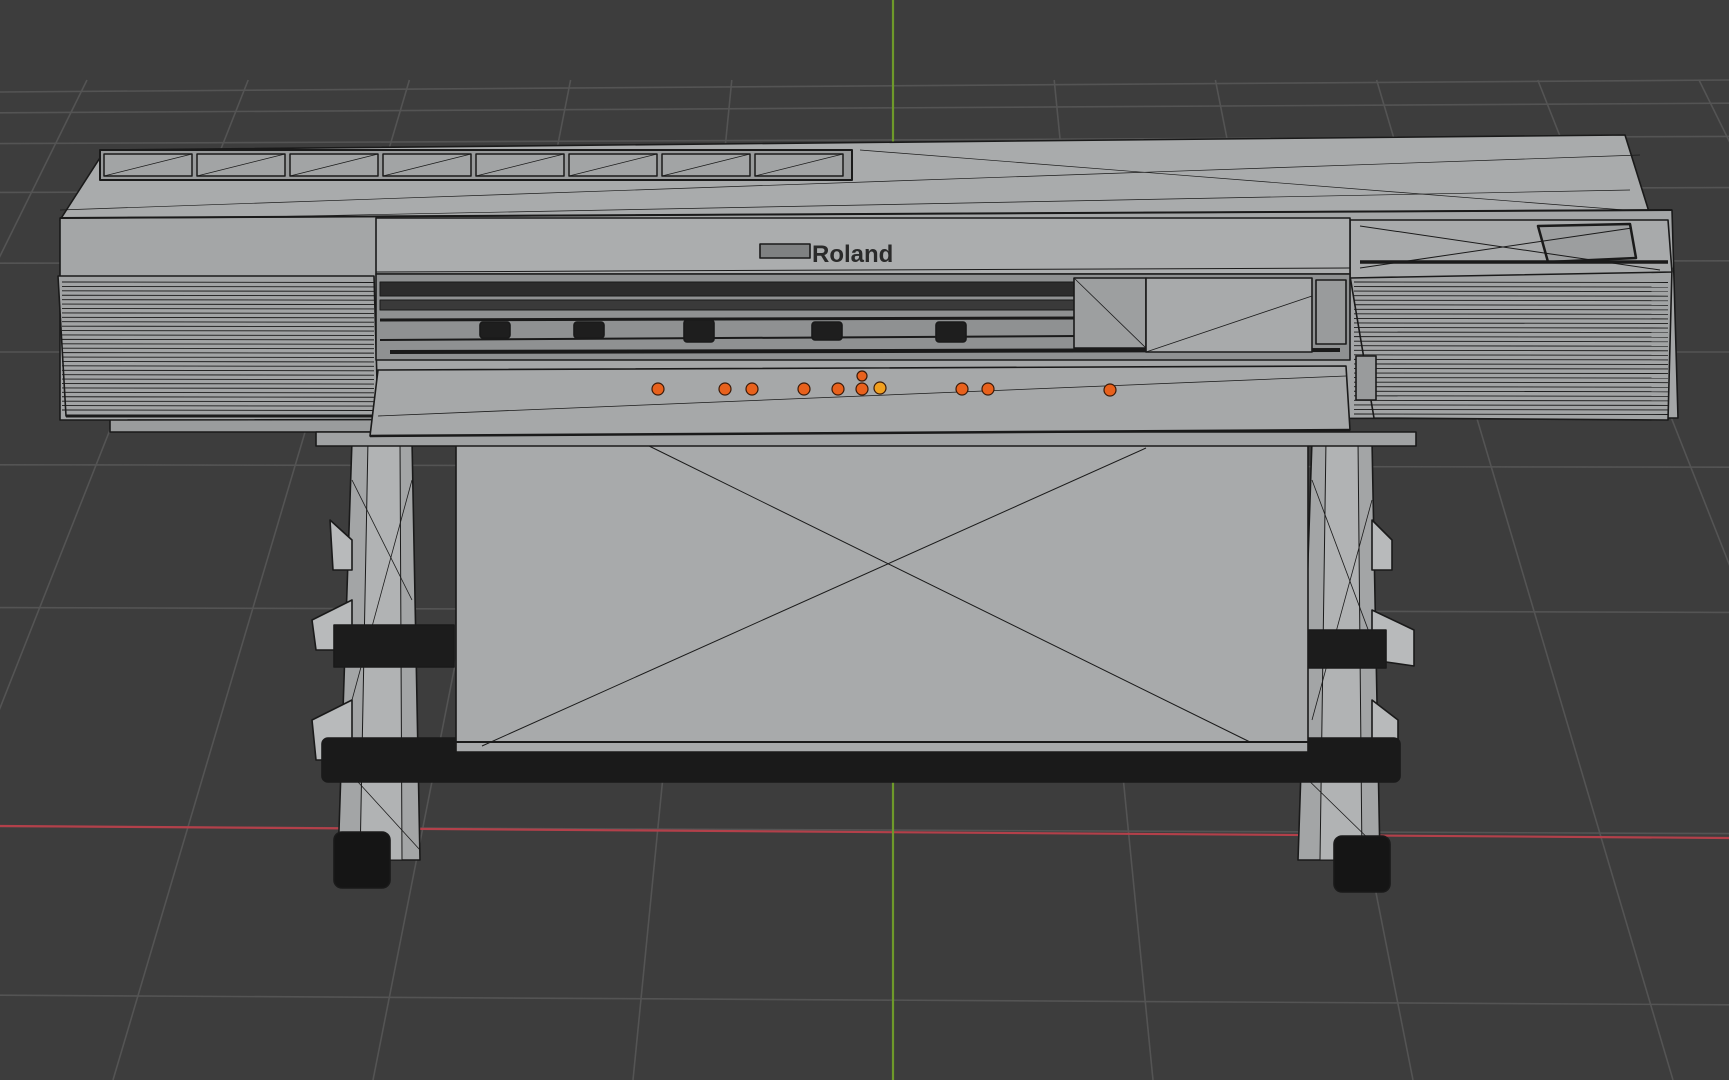 Image resolution: width=1729 pixels, height=1080 pixels. What do you see at coordinates (882, 596) in the screenshot?
I see `media-sheet` at bounding box center [882, 596].